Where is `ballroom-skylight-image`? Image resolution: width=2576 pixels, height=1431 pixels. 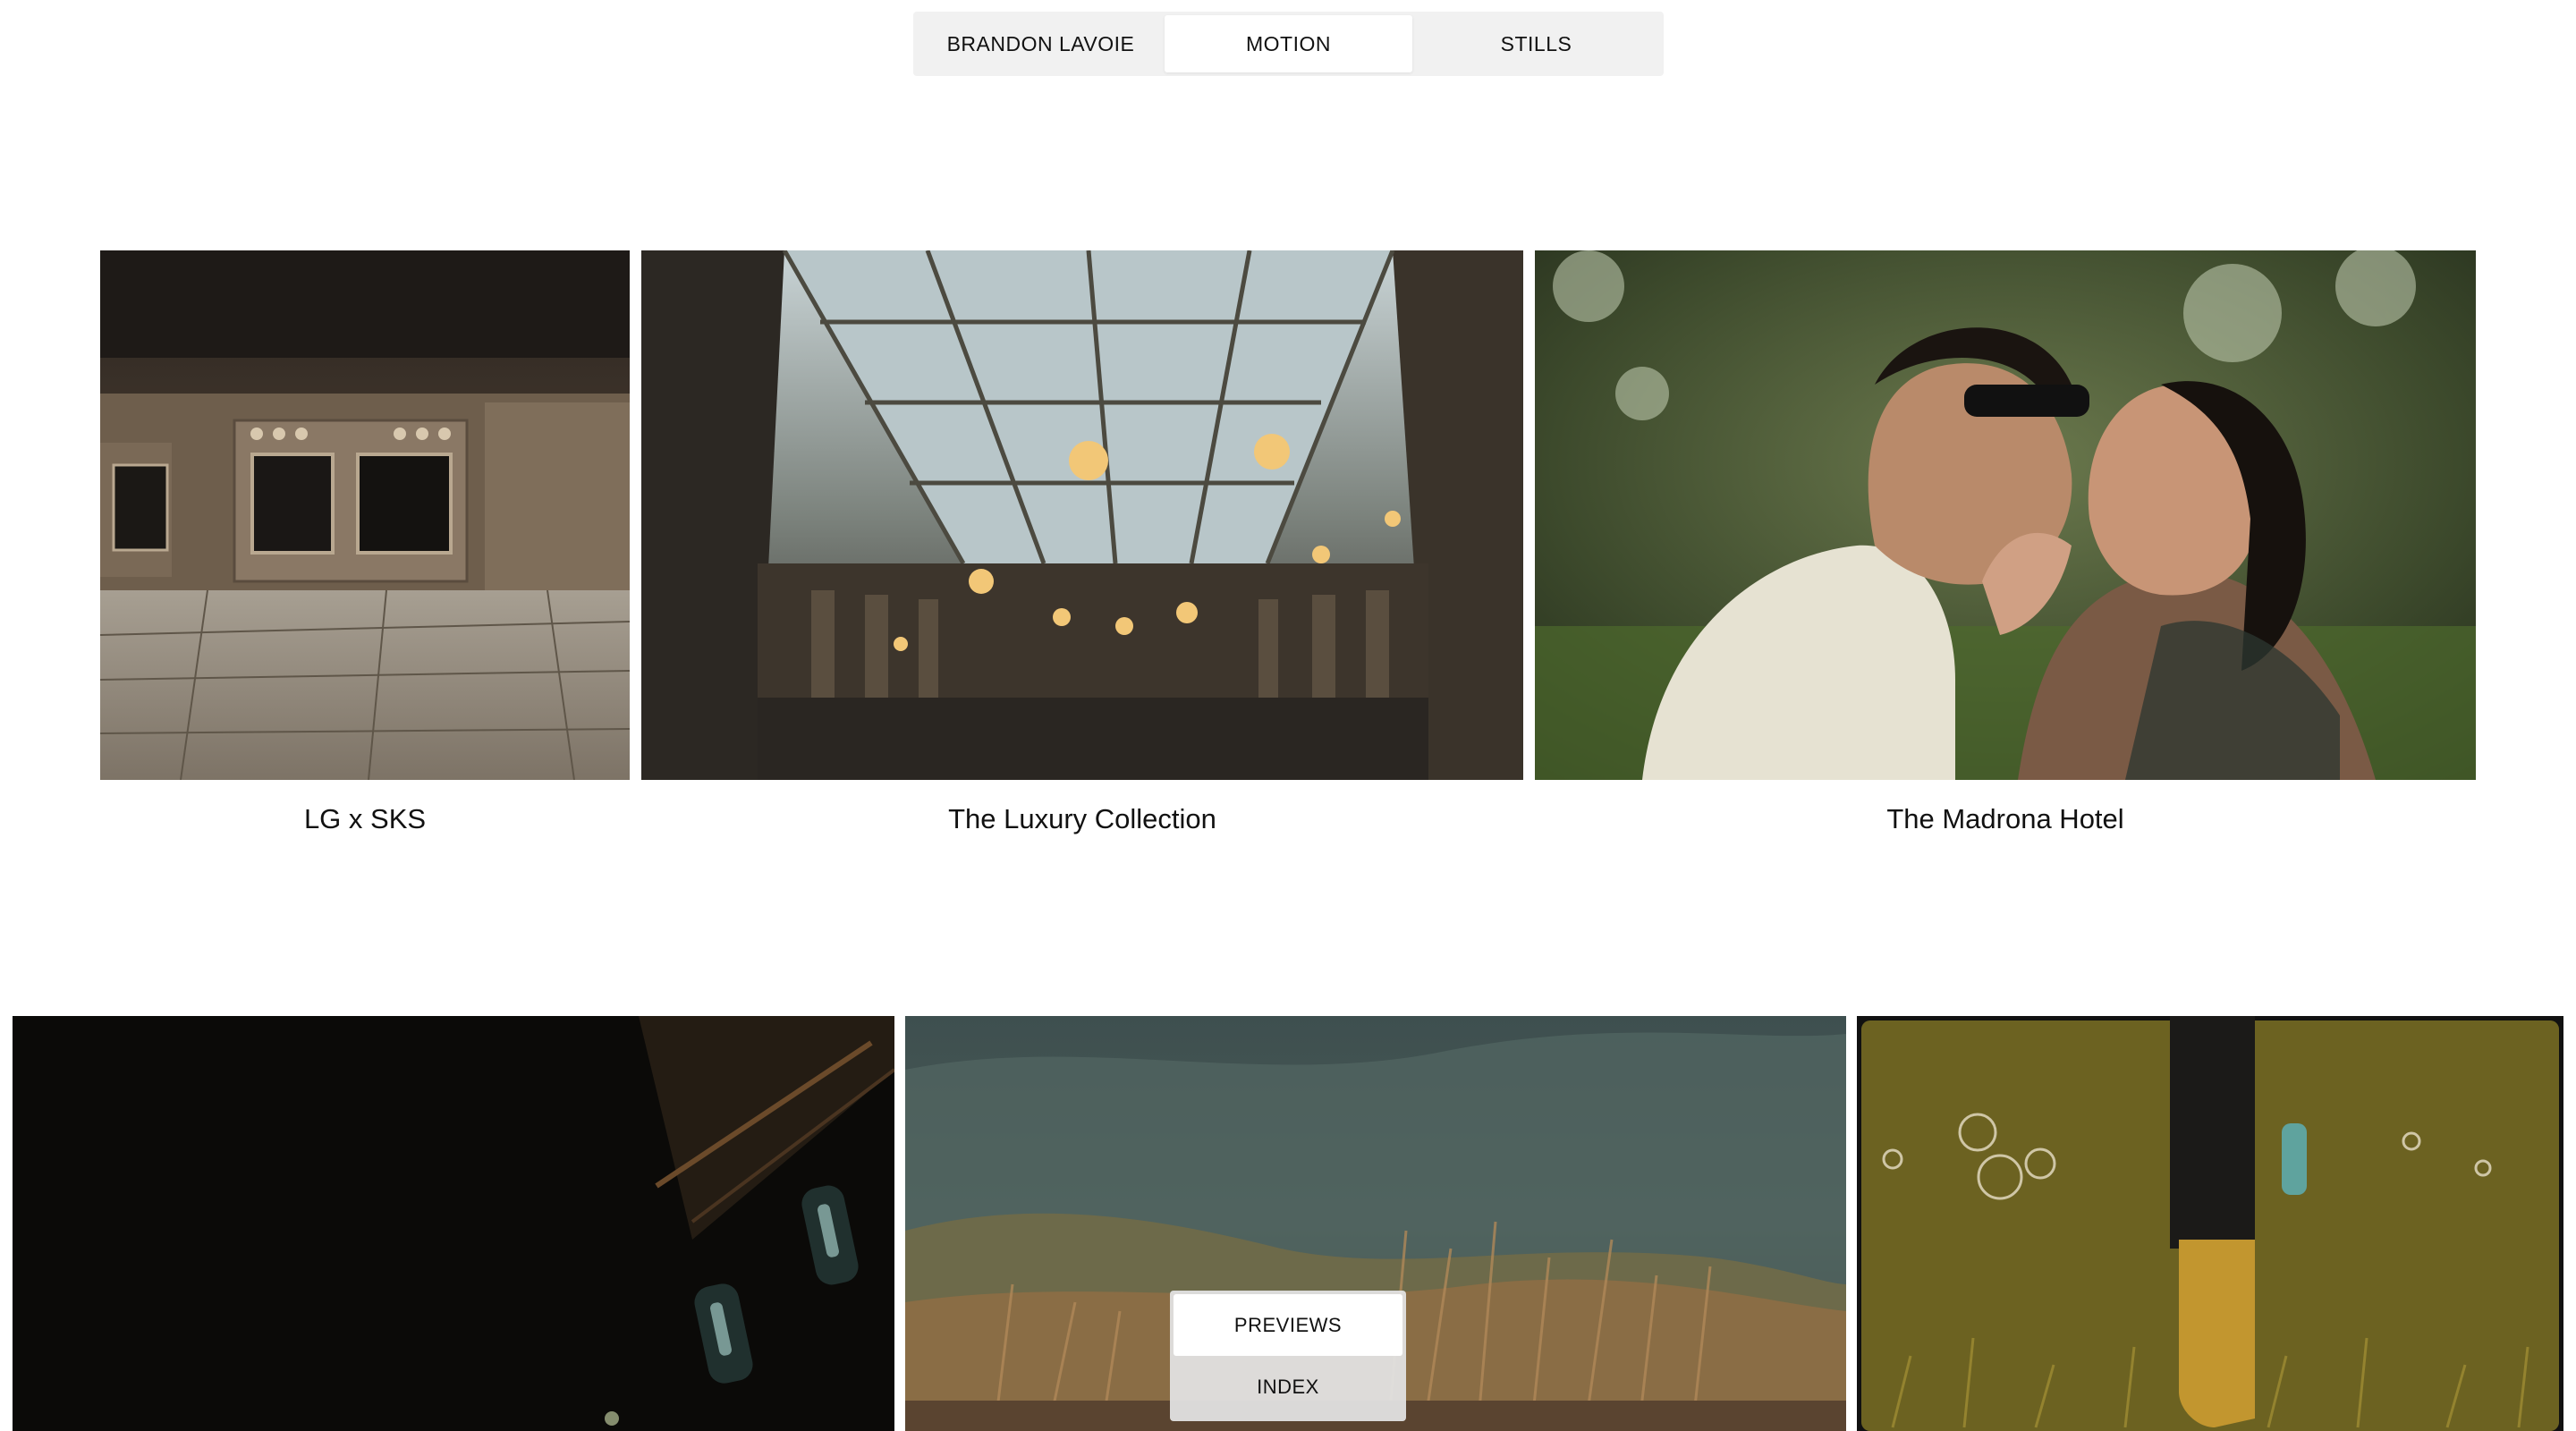
ballroom-skylight-image is located at coordinates (1082, 515).